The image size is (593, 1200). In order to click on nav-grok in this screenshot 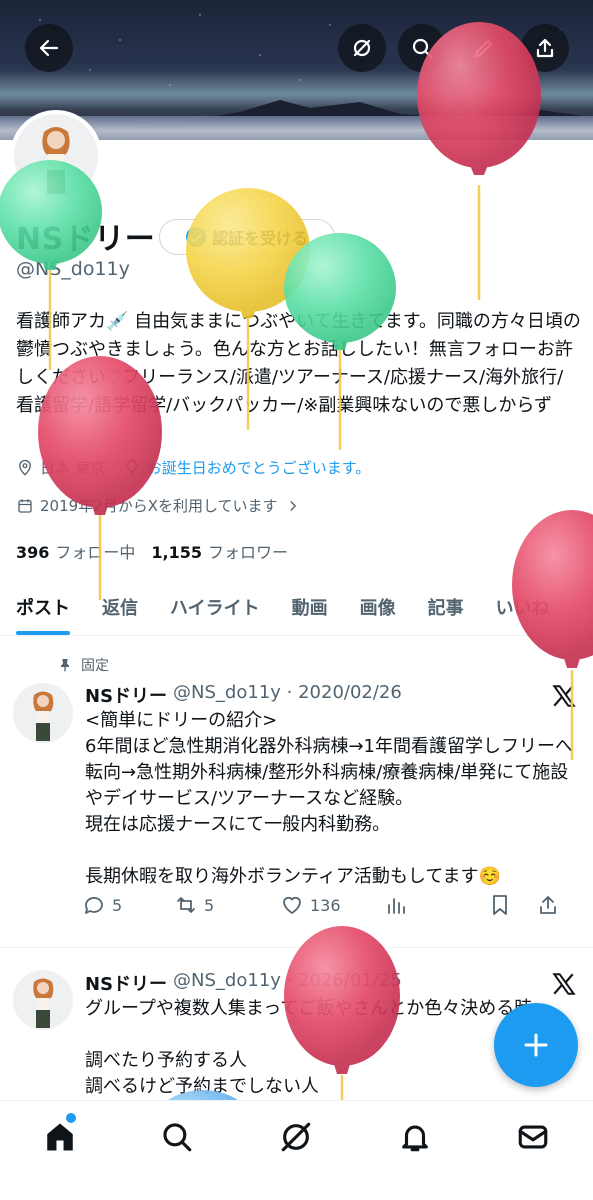, I will do `click(296, 1137)`.